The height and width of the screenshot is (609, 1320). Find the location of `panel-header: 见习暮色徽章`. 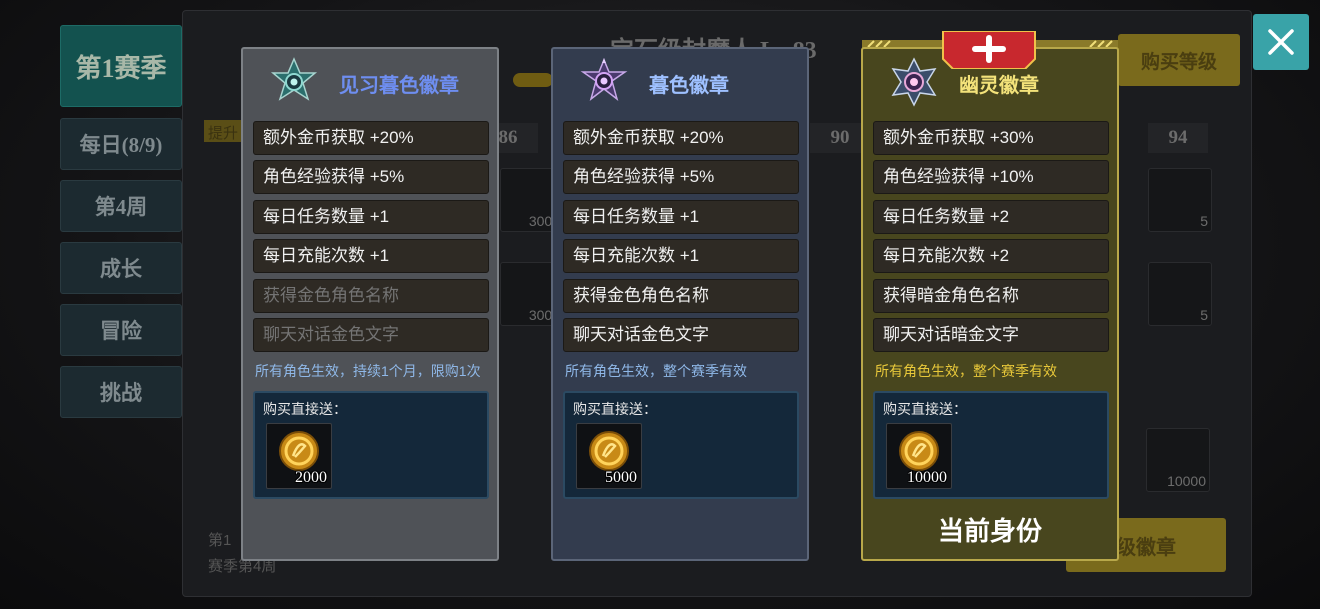

panel-header: 见习暮色徽章 is located at coordinates (370, 84).